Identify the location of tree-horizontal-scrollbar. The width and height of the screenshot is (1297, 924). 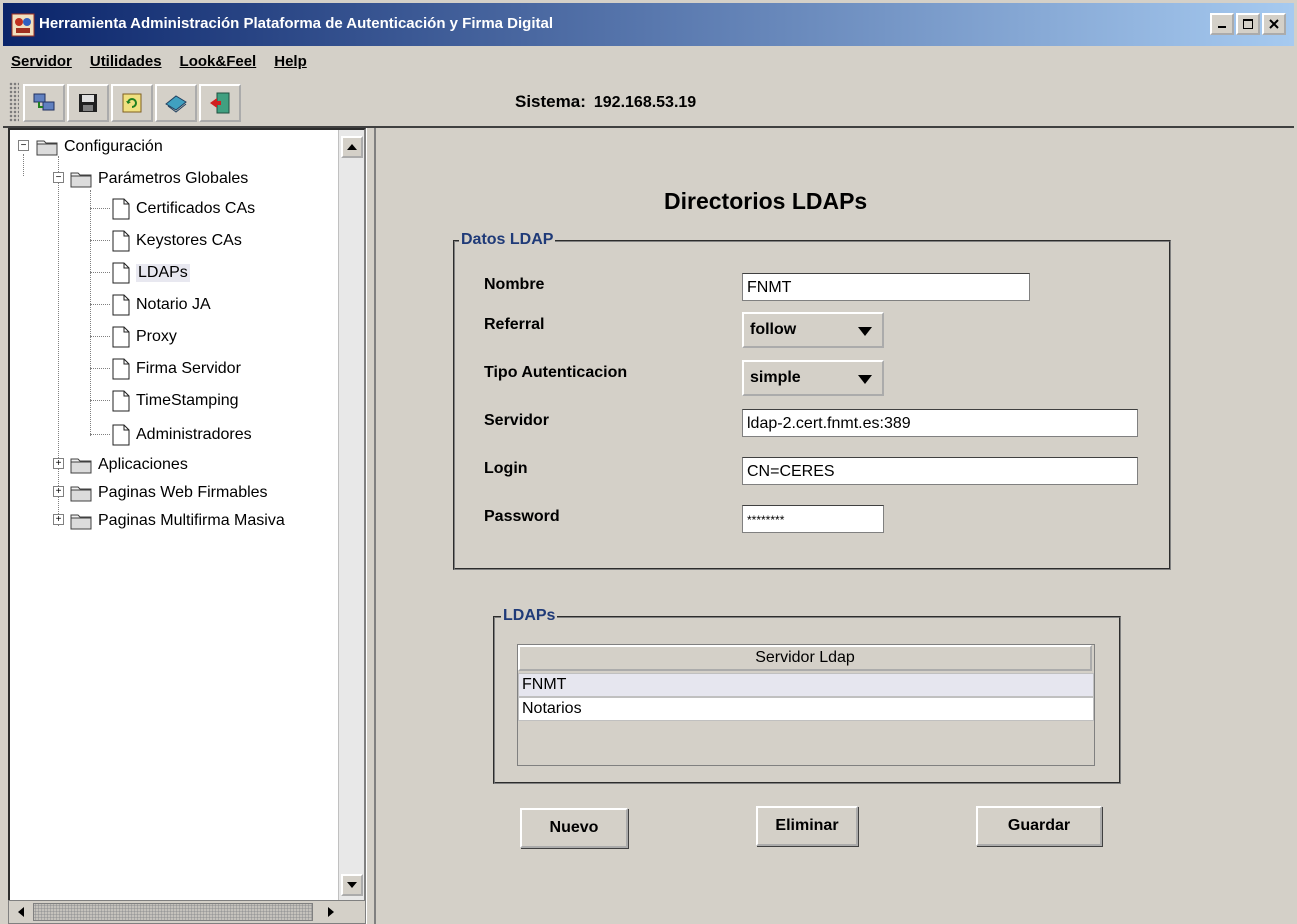
(187, 912).